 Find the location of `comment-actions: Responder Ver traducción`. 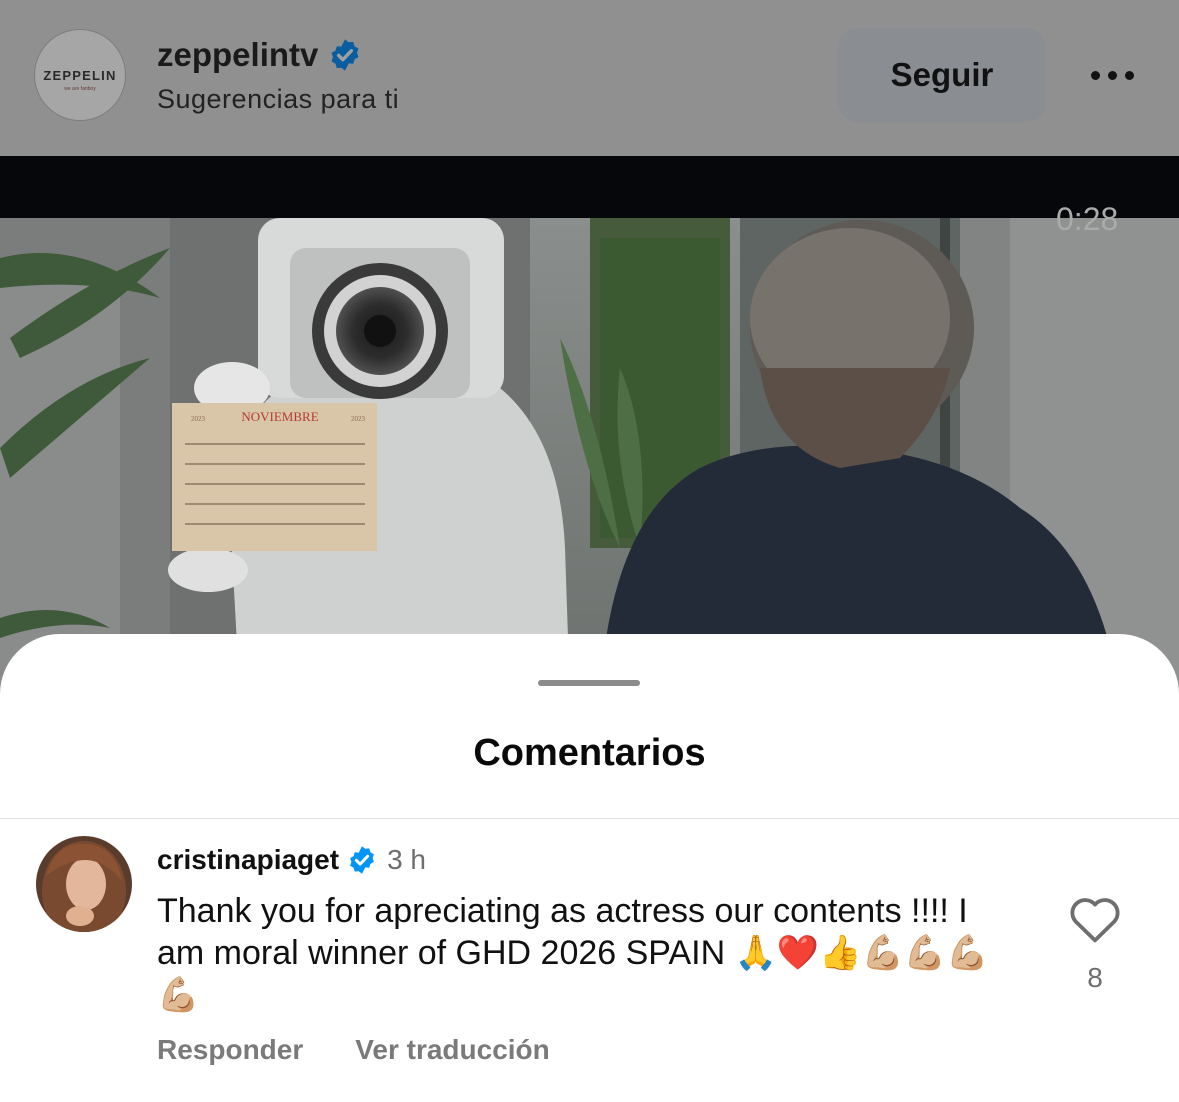

comment-actions: Responder Ver traducción is located at coordinates (353, 1050).